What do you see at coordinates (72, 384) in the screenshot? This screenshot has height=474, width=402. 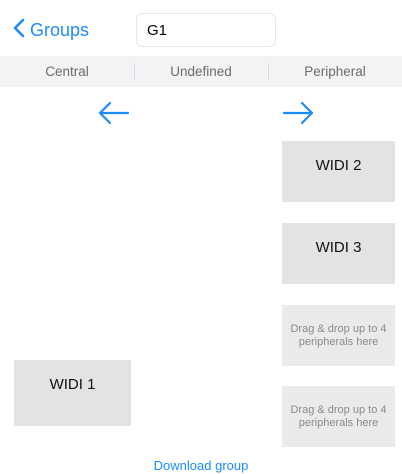 I see `device-label: WIDI 1` at bounding box center [72, 384].